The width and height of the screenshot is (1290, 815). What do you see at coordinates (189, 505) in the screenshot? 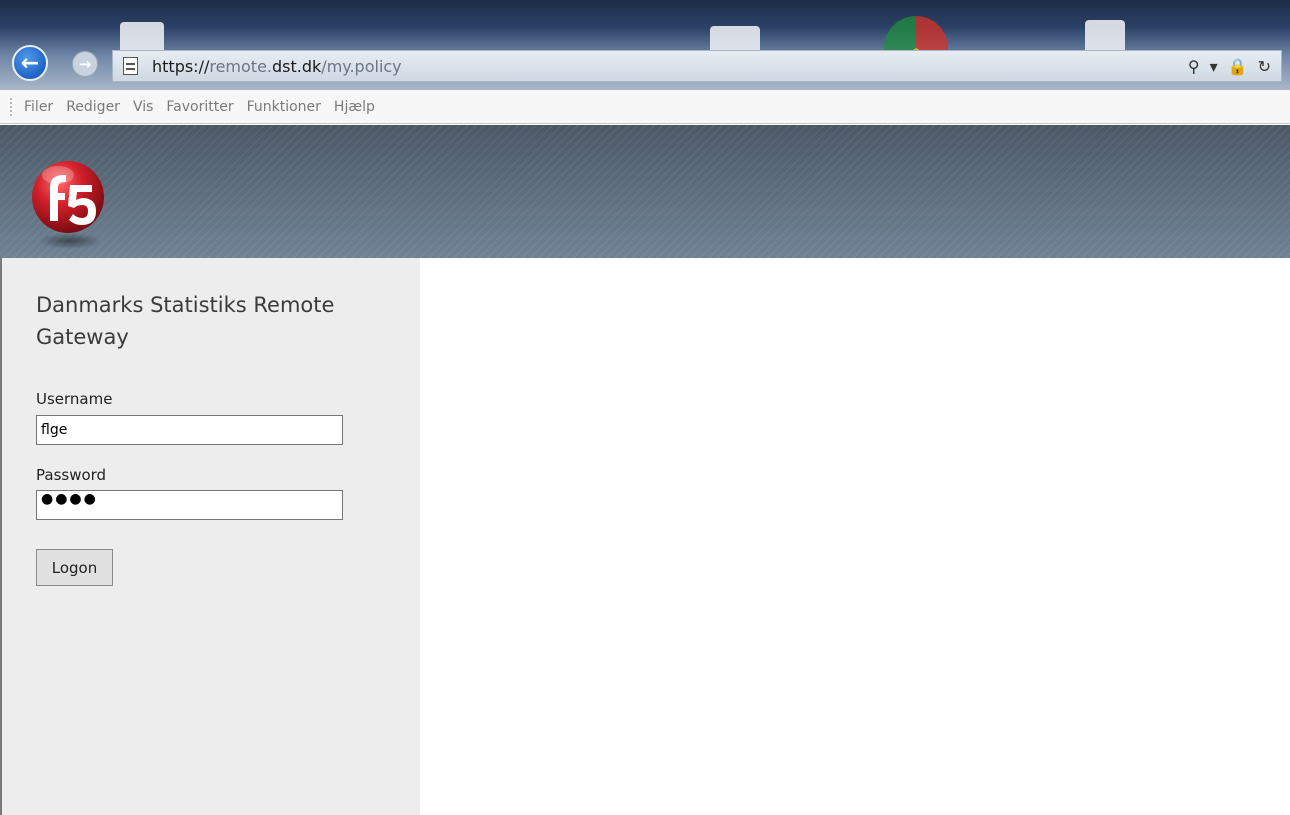
I see `password-field: ●●●●` at bounding box center [189, 505].